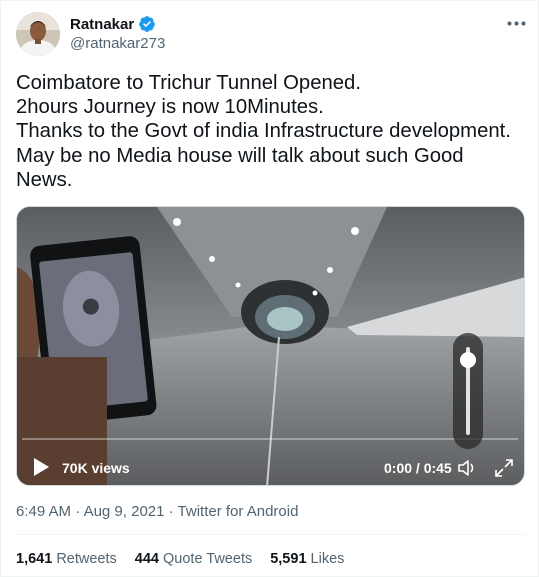 This screenshot has height=577, width=539. I want to click on volume-icon, so click(467, 468).